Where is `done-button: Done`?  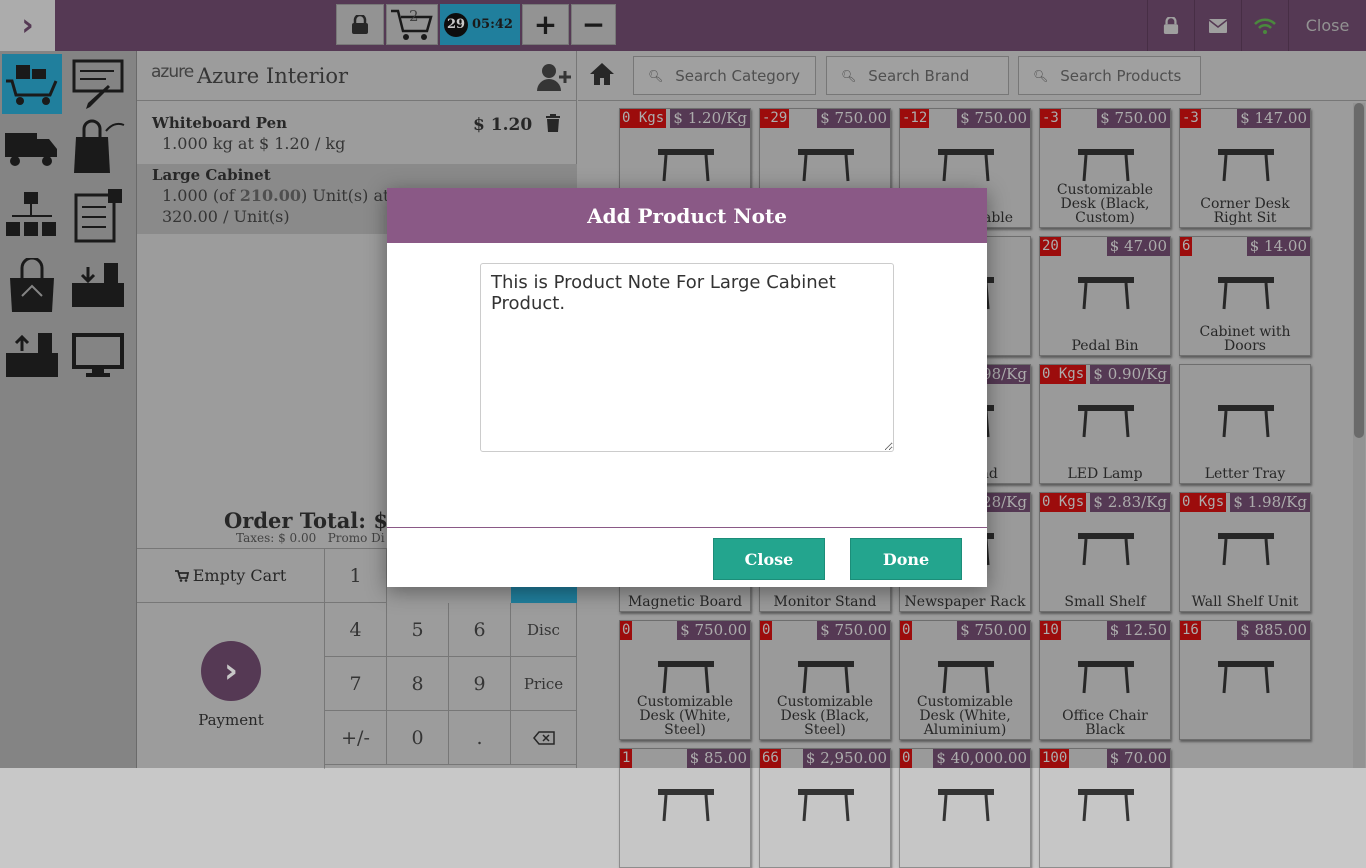
done-button: Done is located at coordinates (906, 559).